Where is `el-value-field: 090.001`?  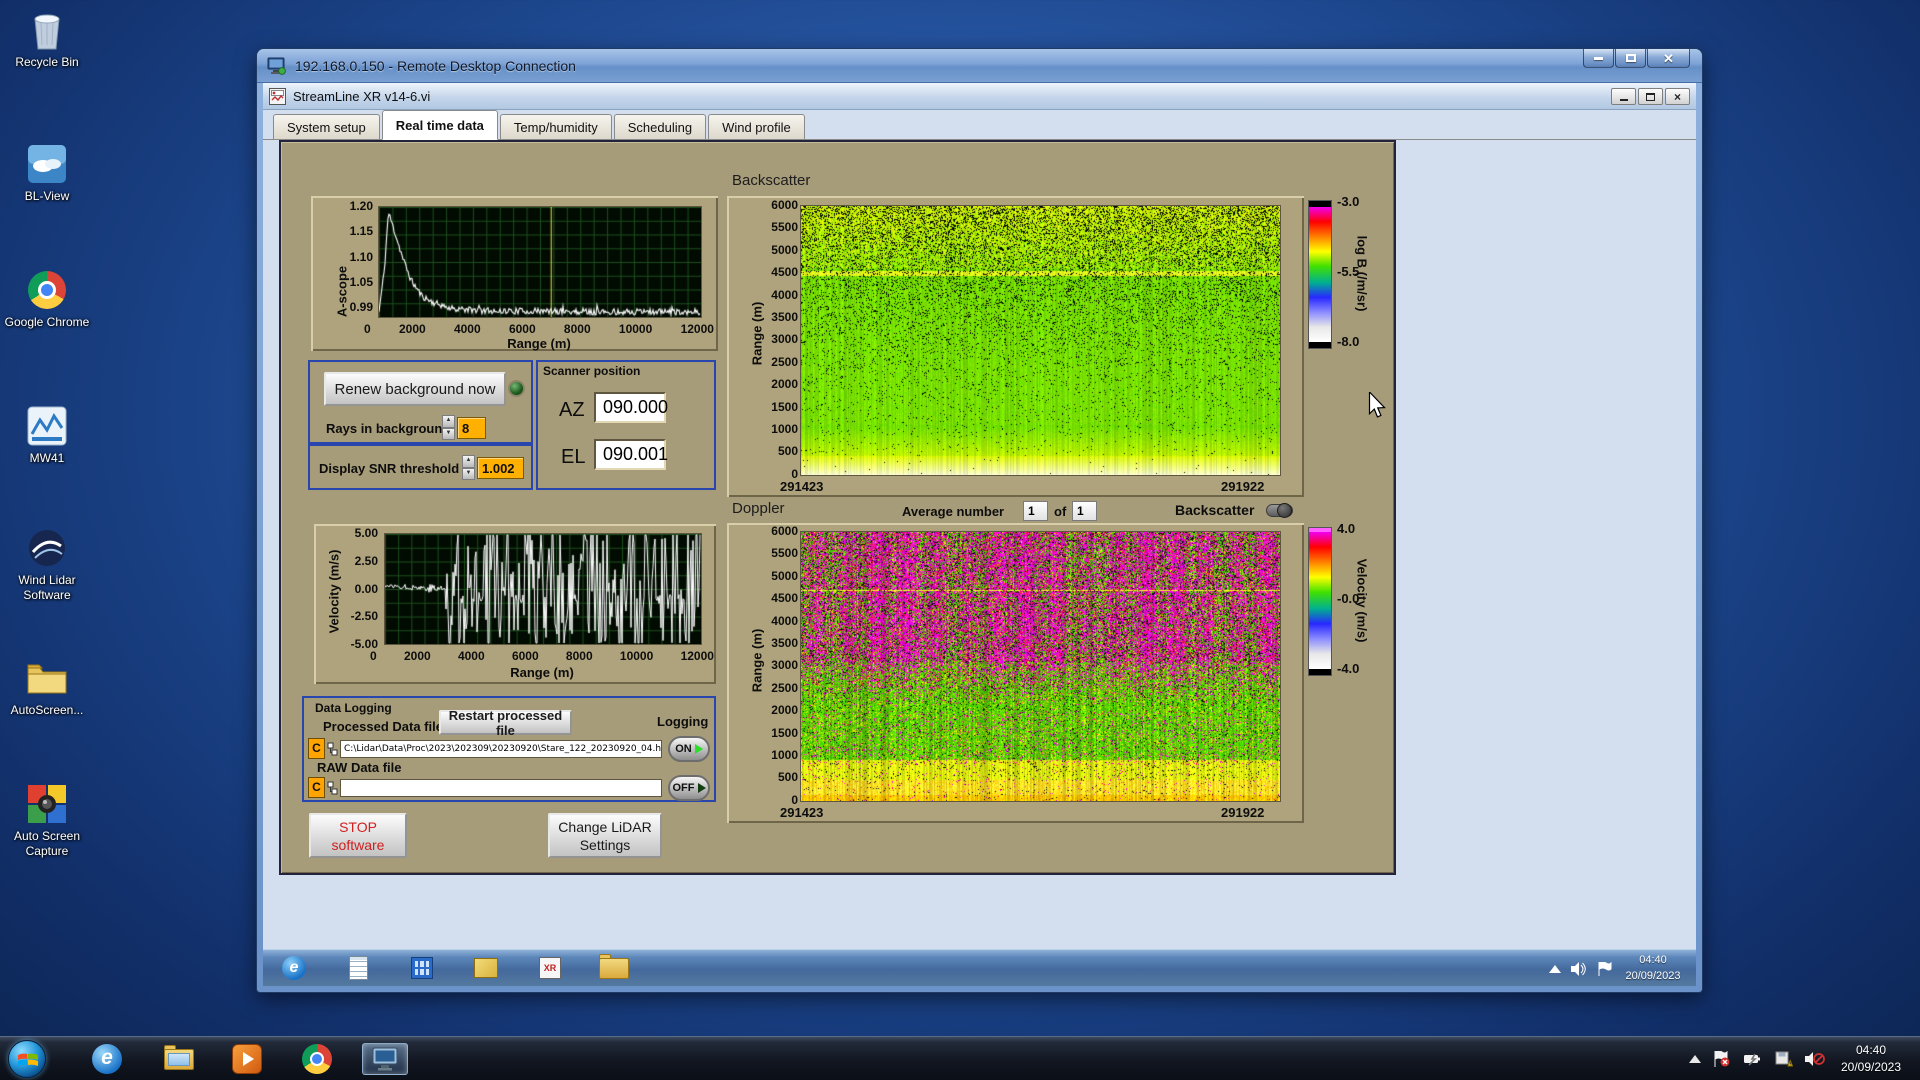
el-value-field: 090.001 is located at coordinates (631, 454).